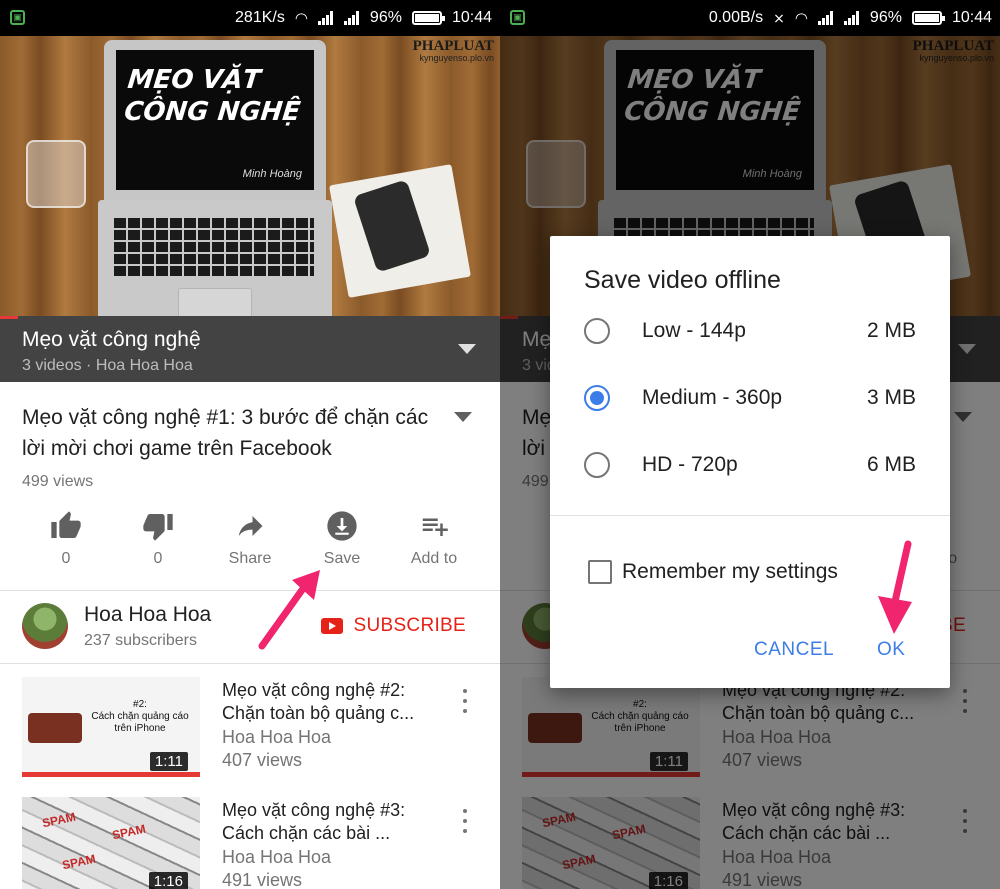  Describe the element at coordinates (111, 774) in the screenshot. I see `watched-progress` at that location.